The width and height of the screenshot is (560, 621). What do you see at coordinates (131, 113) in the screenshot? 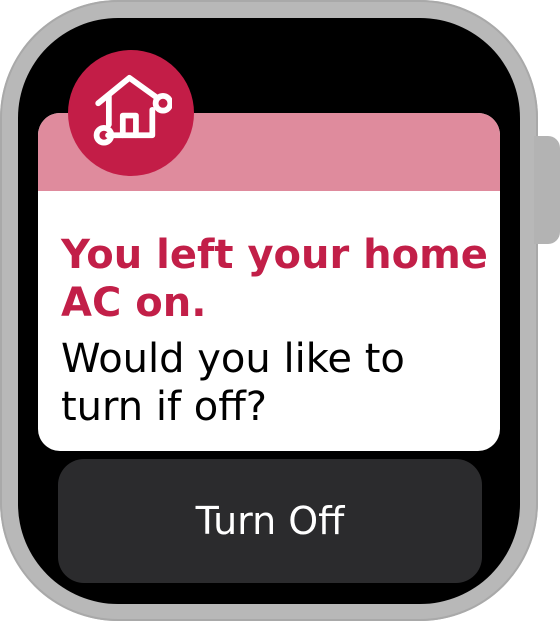
I see `smart-home-icon` at bounding box center [131, 113].